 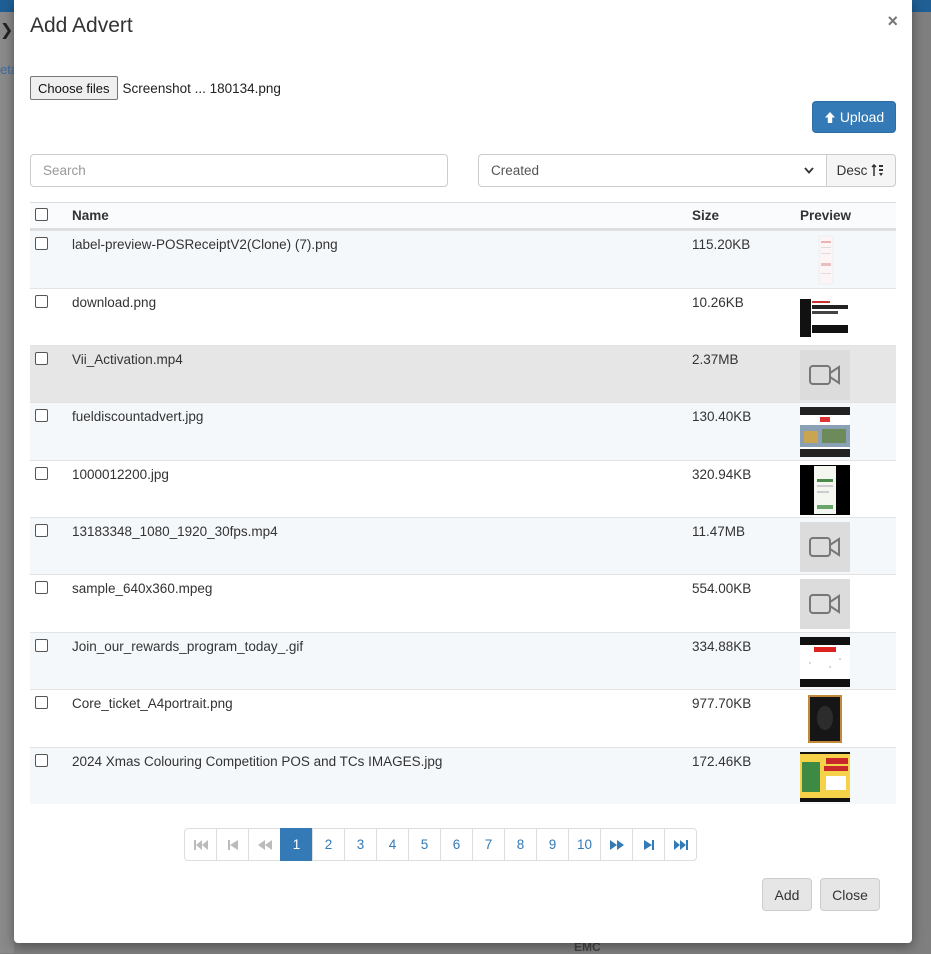 I want to click on sort-order-label: Desc, so click(x=852, y=170).